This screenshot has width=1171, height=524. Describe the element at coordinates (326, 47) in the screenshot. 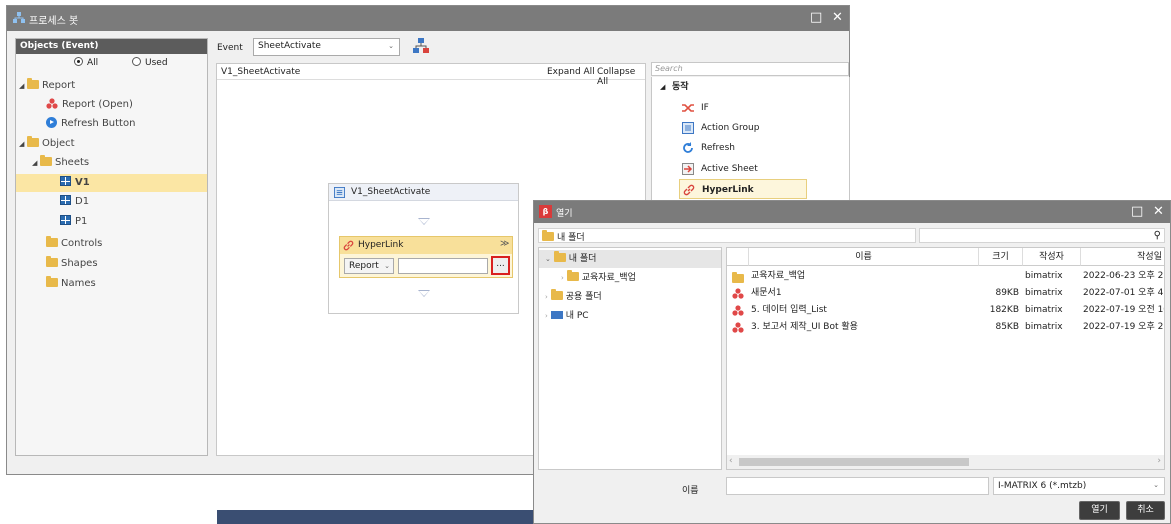

I see `event-select: SheetActivate ⌄` at that location.